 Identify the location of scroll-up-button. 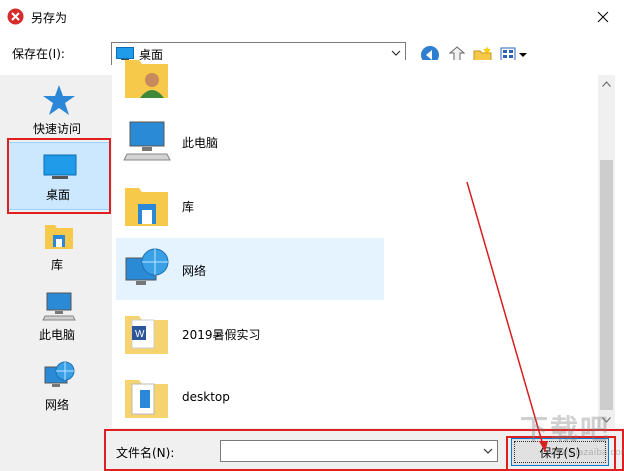
(606, 83).